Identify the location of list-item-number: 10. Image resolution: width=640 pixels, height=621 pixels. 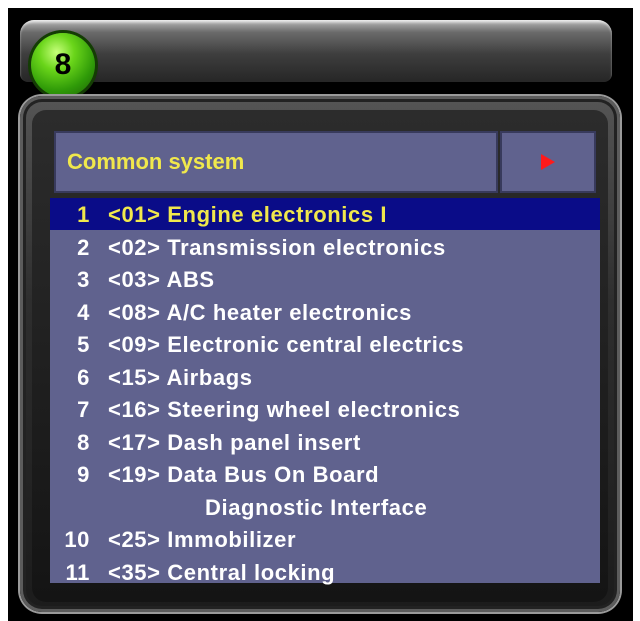
(77, 539).